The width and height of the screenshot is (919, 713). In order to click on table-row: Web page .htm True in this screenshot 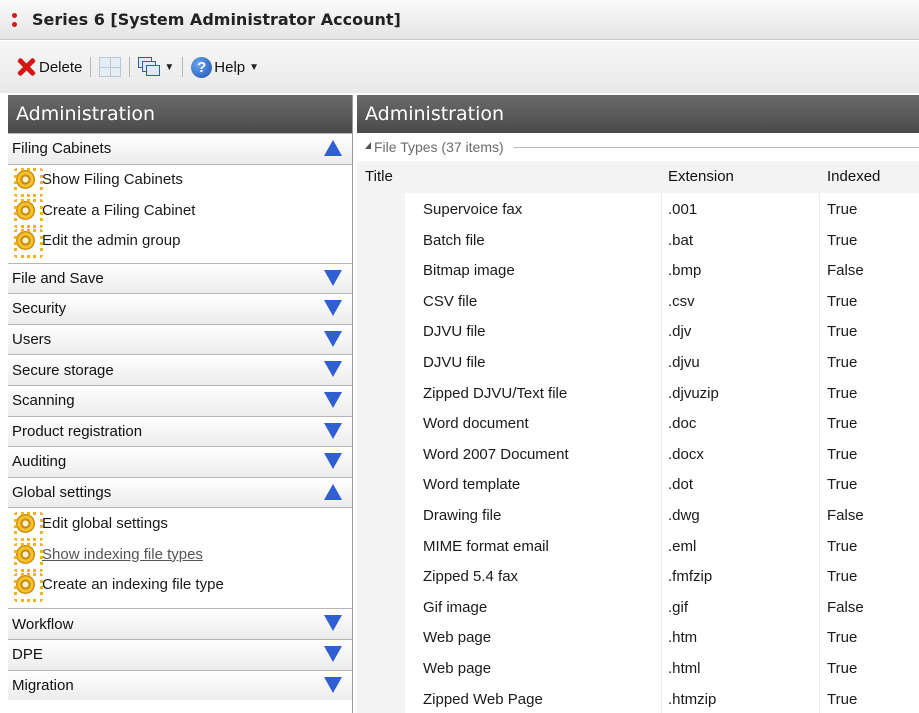, I will do `click(638, 638)`.